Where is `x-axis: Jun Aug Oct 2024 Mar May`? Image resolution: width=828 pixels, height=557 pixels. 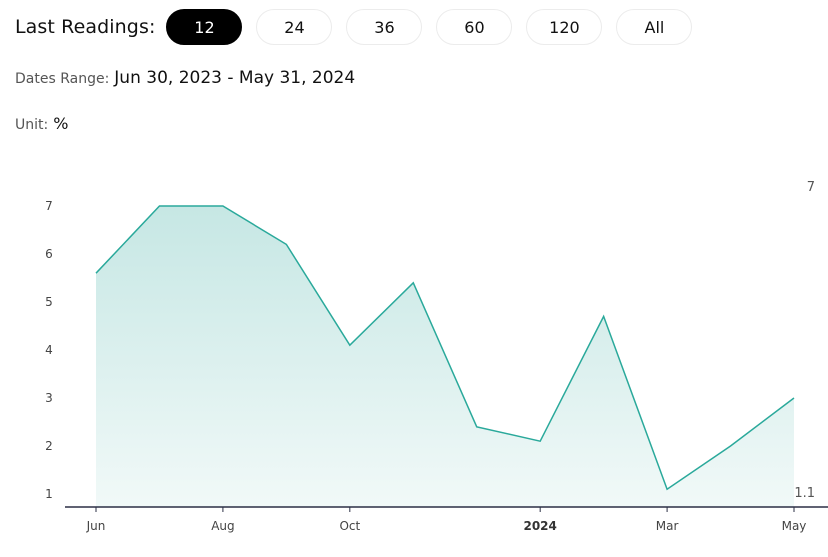 x-axis: Jun Aug Oct 2024 Mar May is located at coordinates (446, 520).